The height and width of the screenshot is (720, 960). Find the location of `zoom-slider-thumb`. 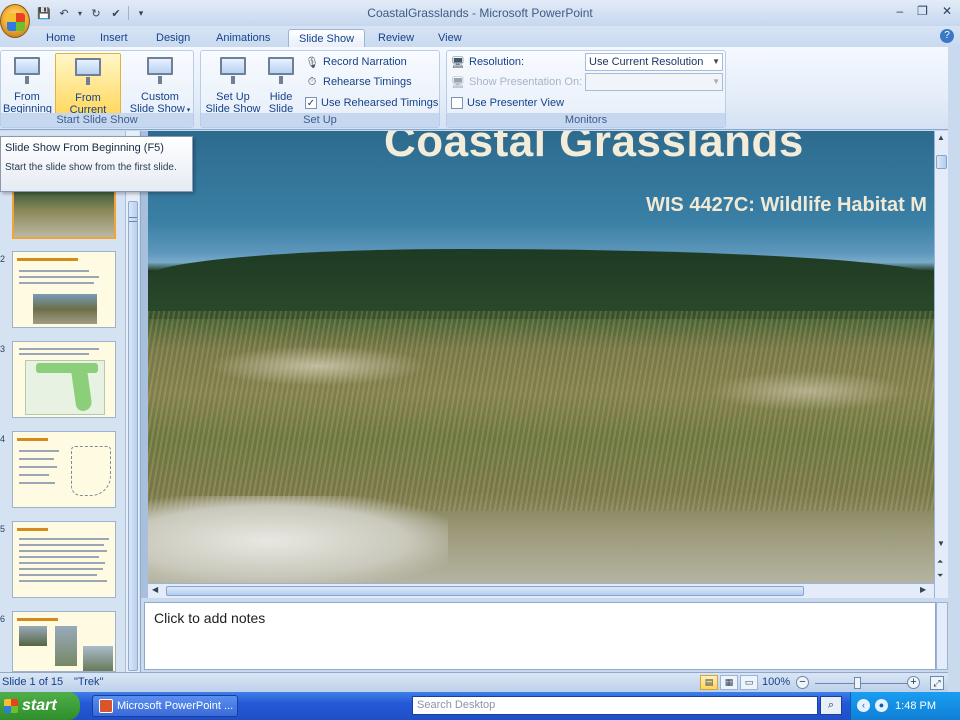

zoom-slider-thumb is located at coordinates (857, 683).